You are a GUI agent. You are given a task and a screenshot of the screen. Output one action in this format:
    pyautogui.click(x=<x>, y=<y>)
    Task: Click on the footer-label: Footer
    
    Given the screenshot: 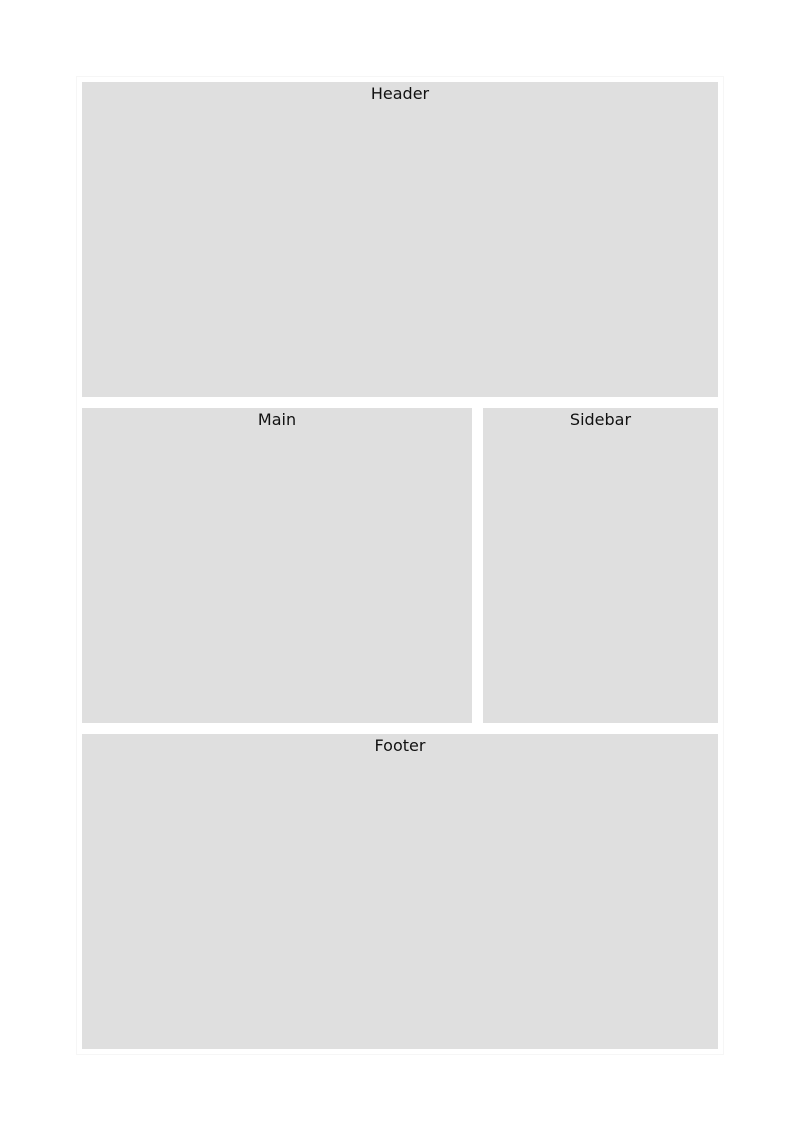 What is the action you would take?
    pyautogui.click(x=400, y=745)
    